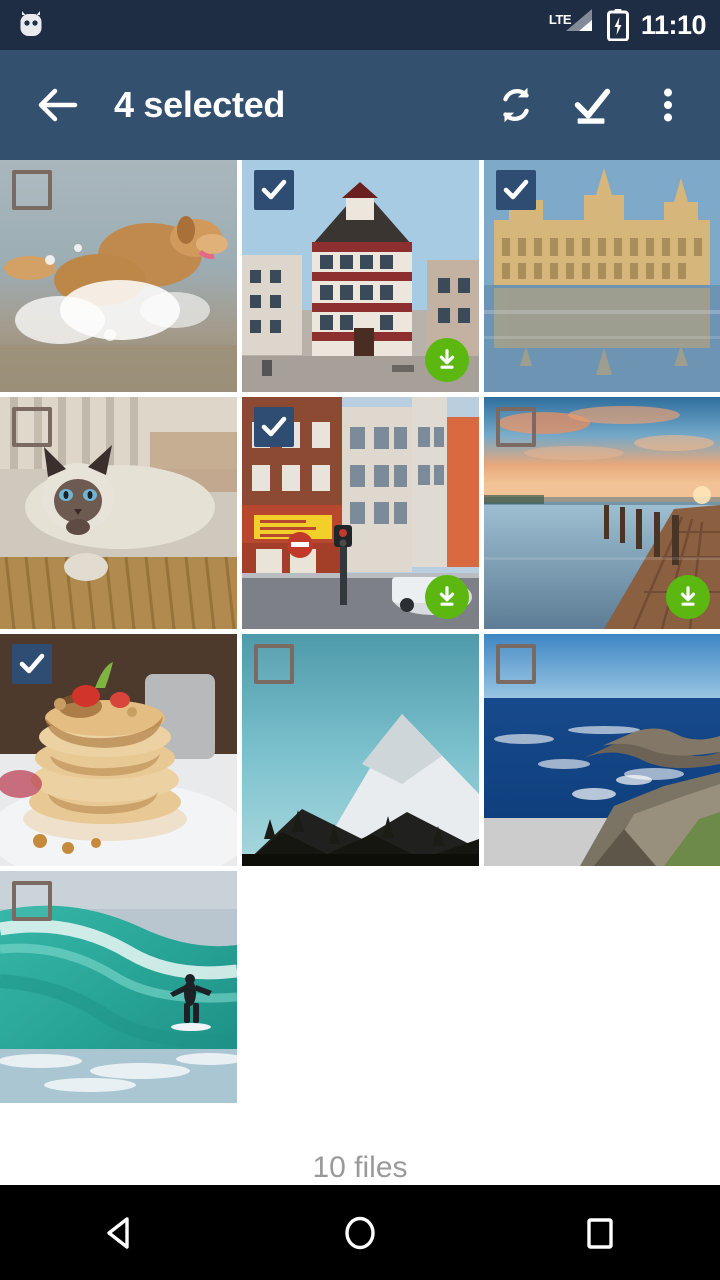 The image size is (720, 1280). I want to click on system-nav-bar, so click(360, 1232).